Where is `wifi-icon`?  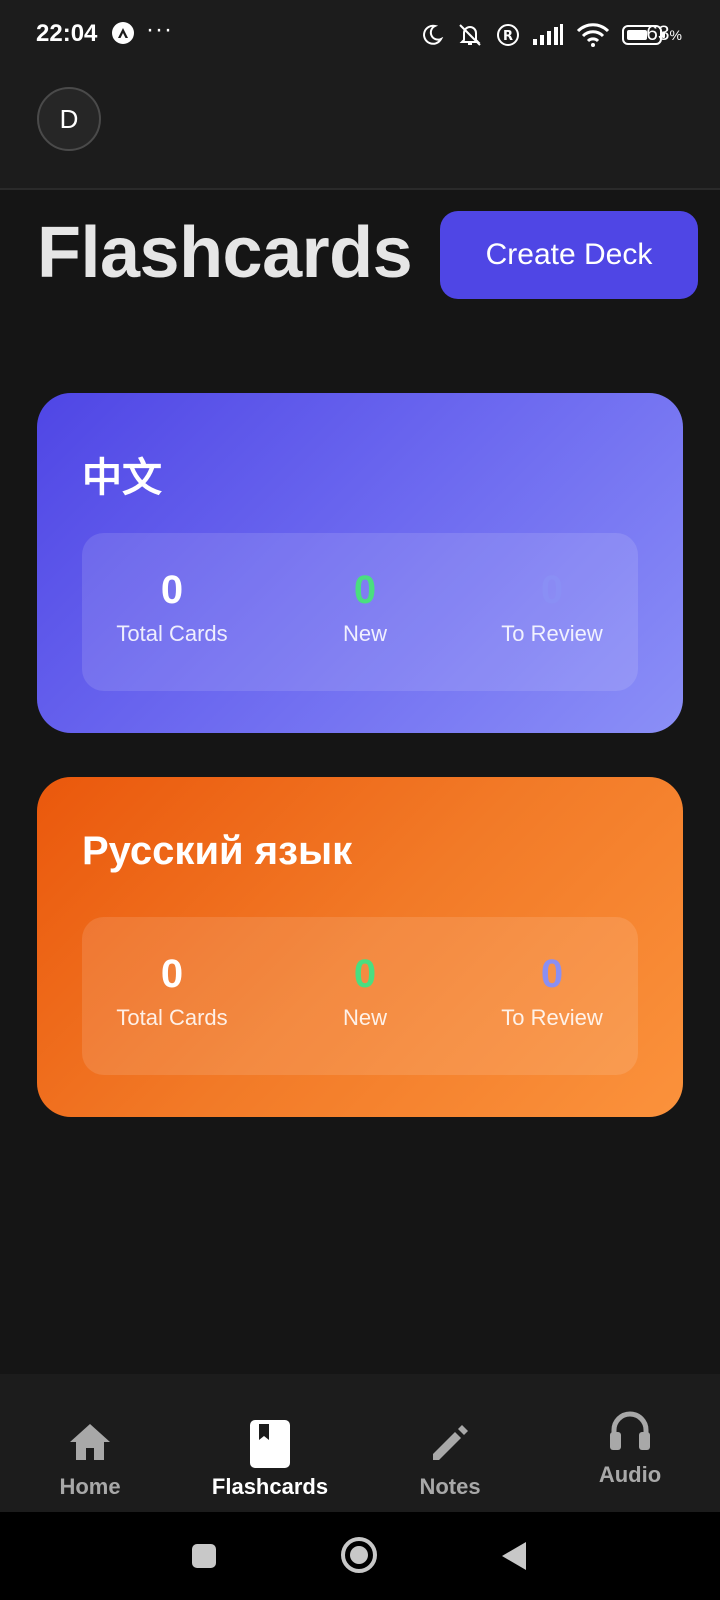 wifi-icon is located at coordinates (593, 37).